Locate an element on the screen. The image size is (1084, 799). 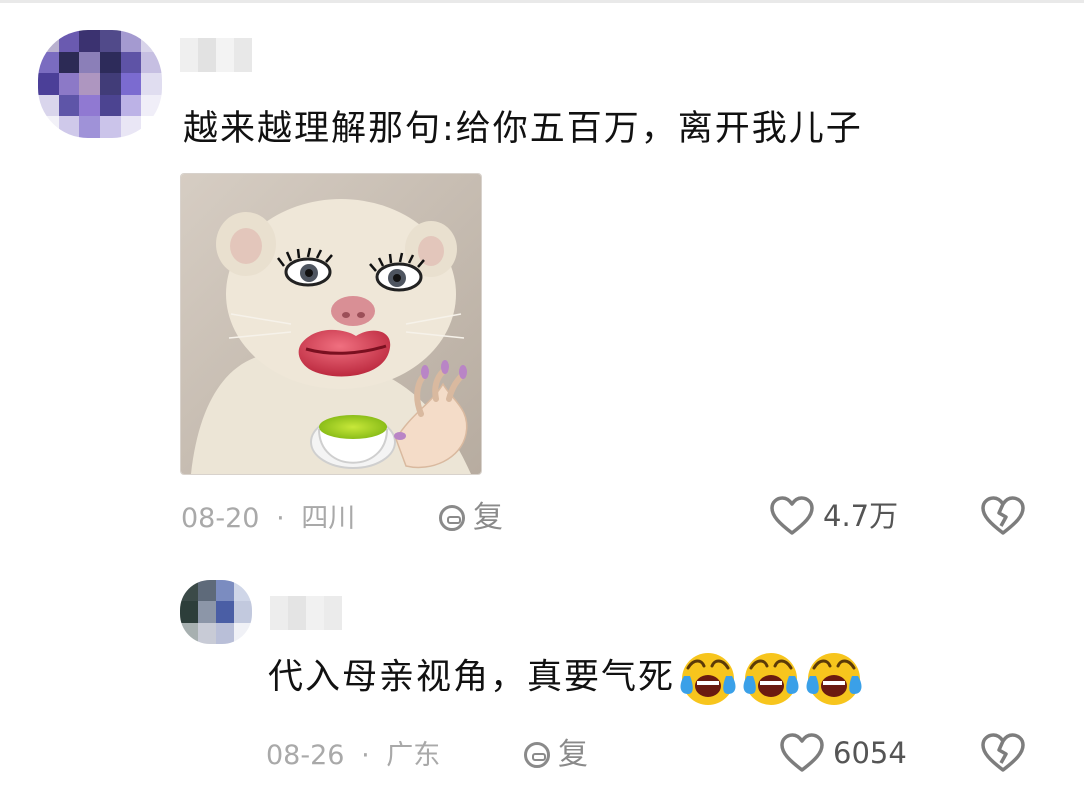
comment-text: 越来越理解那句:给你五百万，离开我儿子 is located at coordinates (523, 129).